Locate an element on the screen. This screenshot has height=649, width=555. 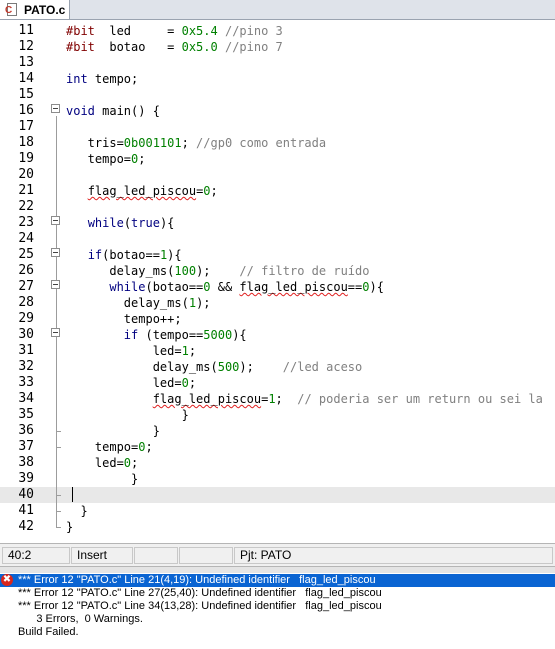
code-line: 23 while(true){ is located at coordinates (277, 223).